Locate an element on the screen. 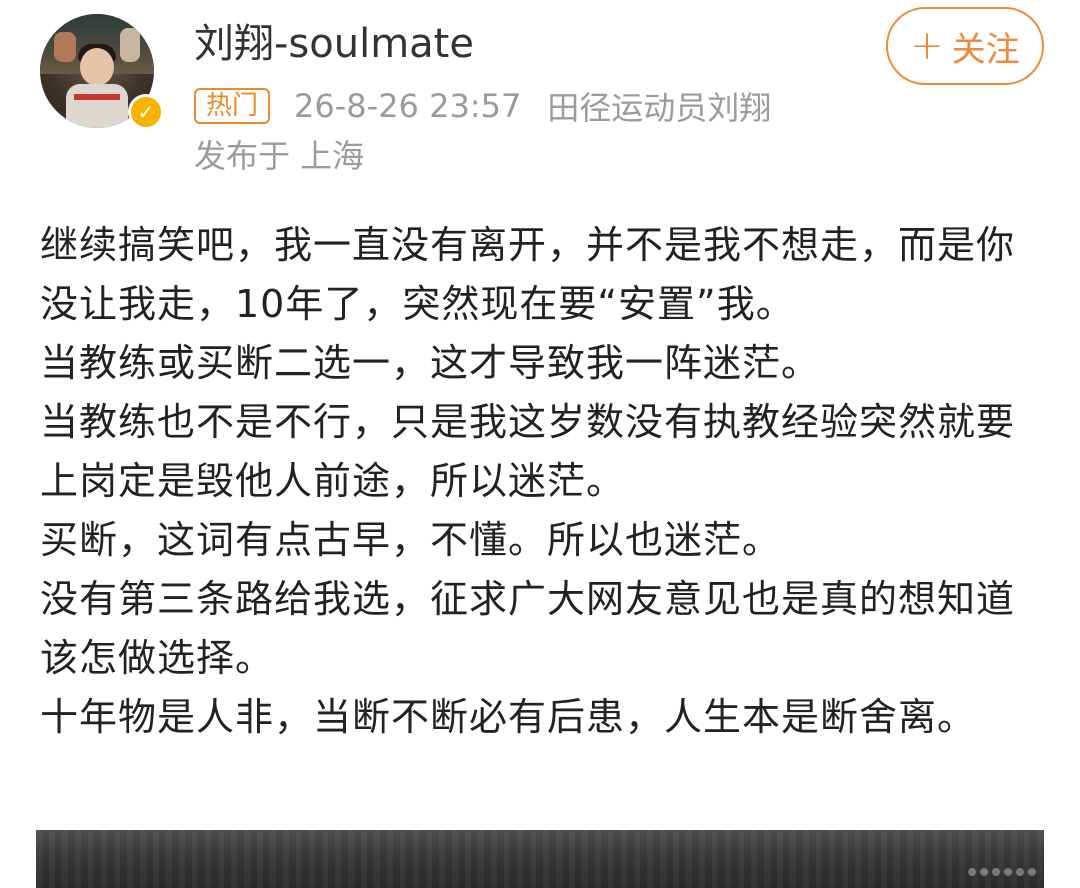  post-location: 发布于 上海 is located at coordinates (279, 156).